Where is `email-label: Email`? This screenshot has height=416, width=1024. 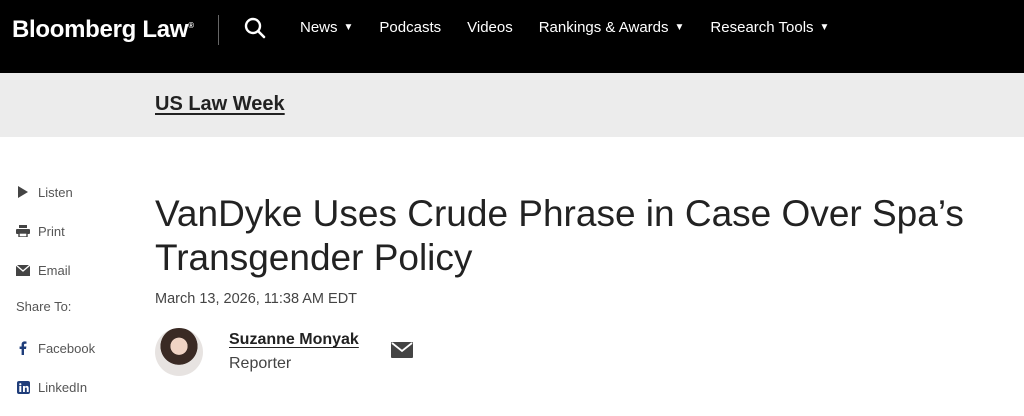
email-label: Email is located at coordinates (54, 270).